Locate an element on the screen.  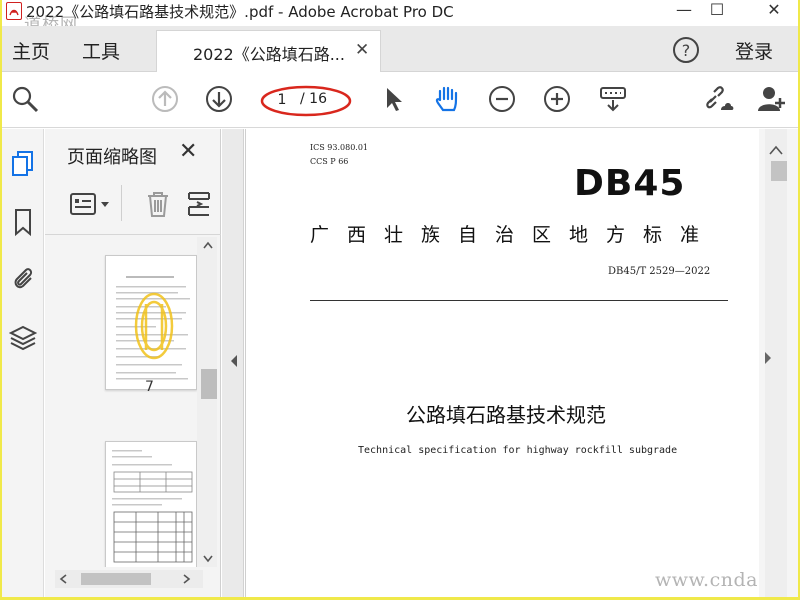
close-window-button: ✕ is located at coordinates (774, 12).